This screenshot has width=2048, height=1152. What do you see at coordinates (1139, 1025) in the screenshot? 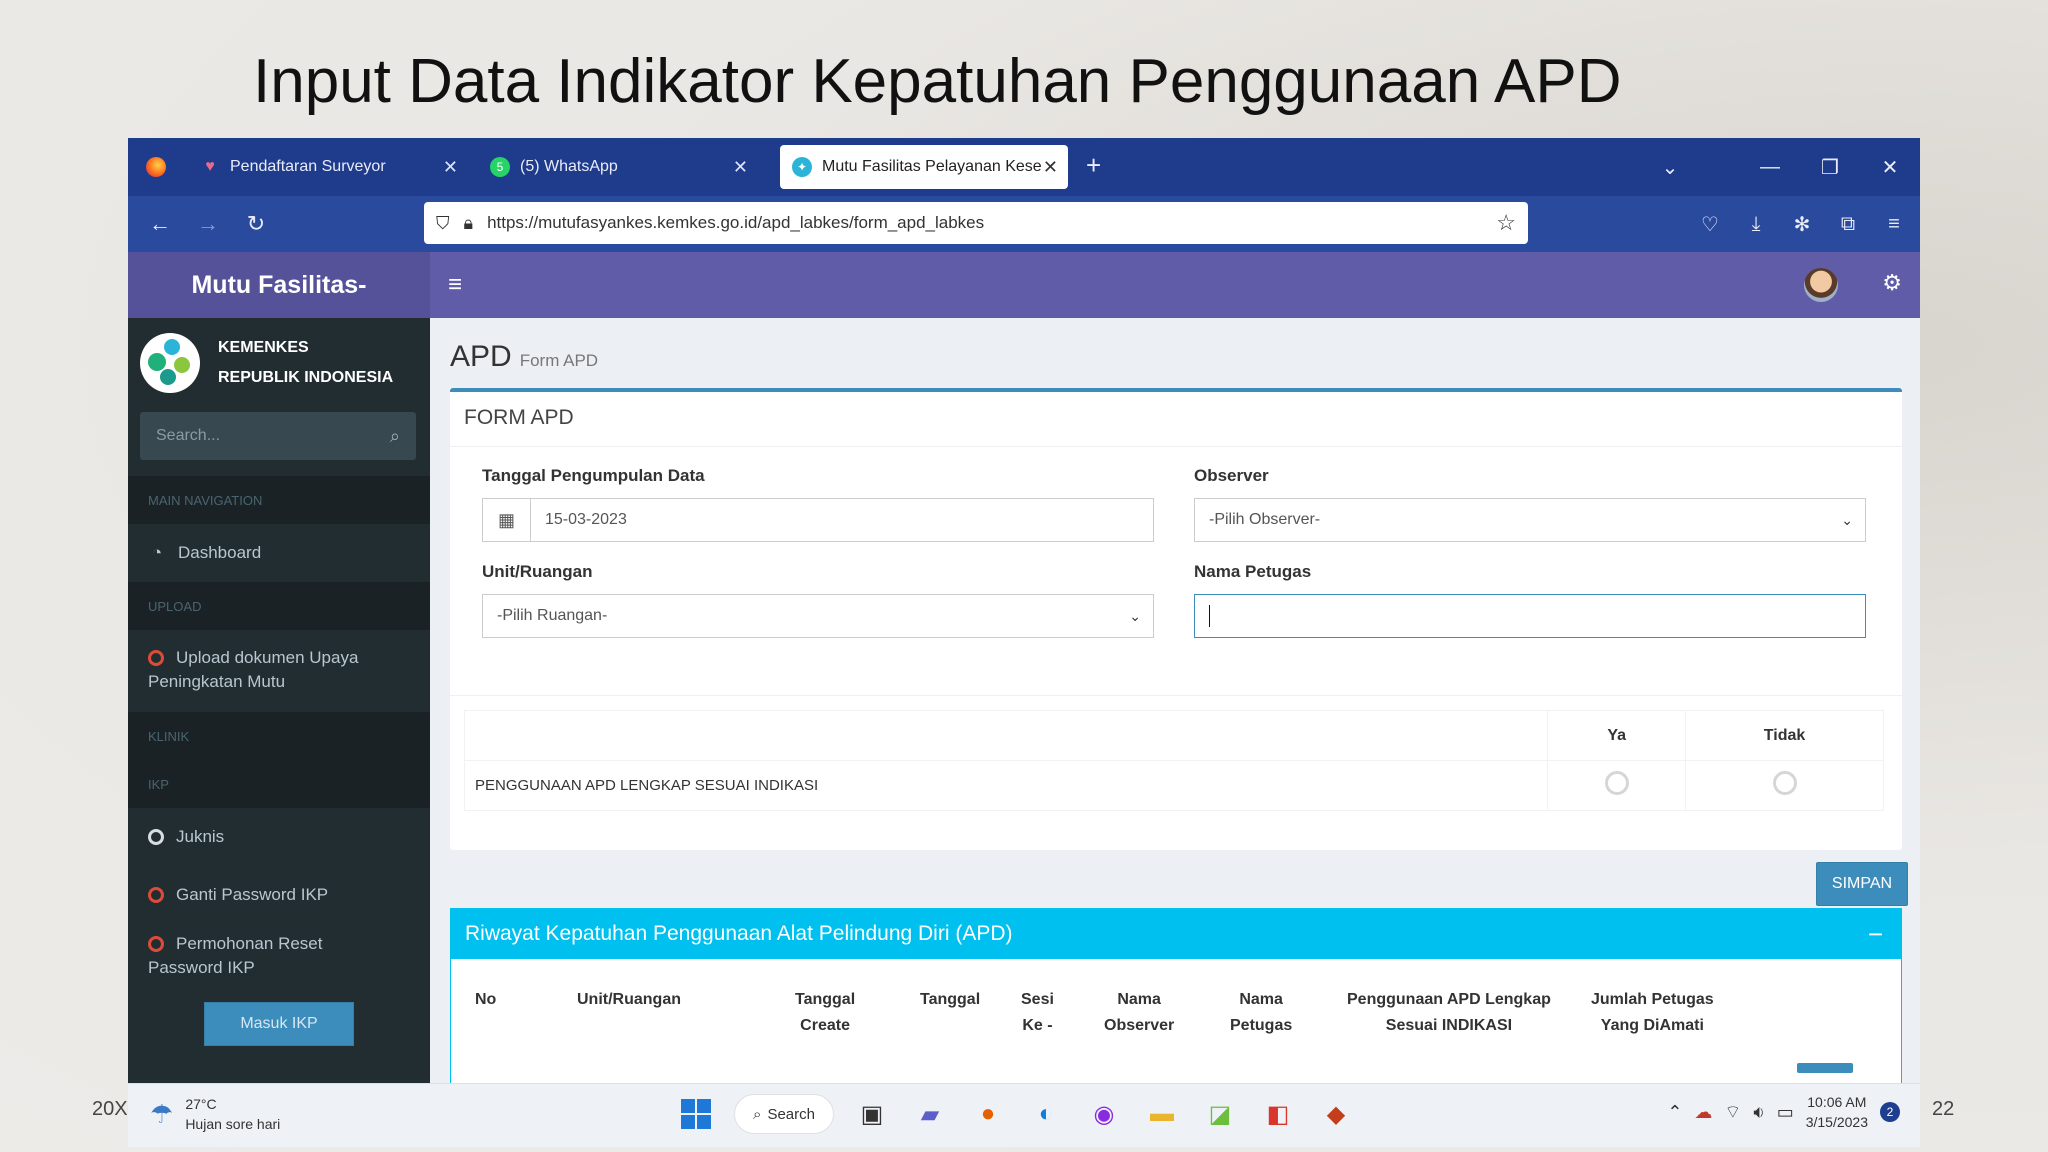
I see `col-observer-line2: Observer` at bounding box center [1139, 1025].